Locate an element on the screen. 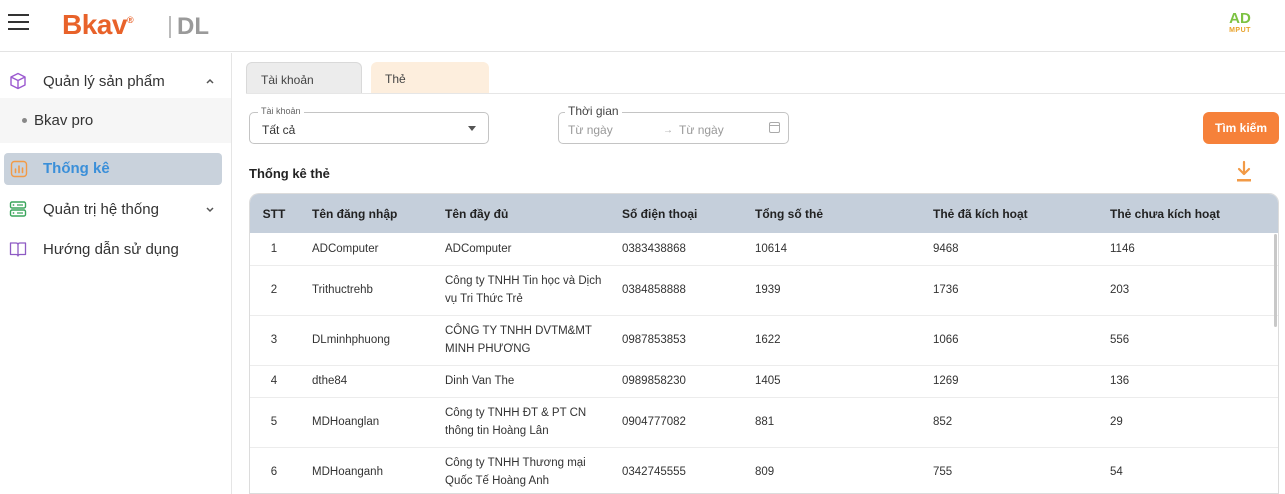 The height and width of the screenshot is (494, 1285). cell-stt: 5 is located at coordinates (274, 422).